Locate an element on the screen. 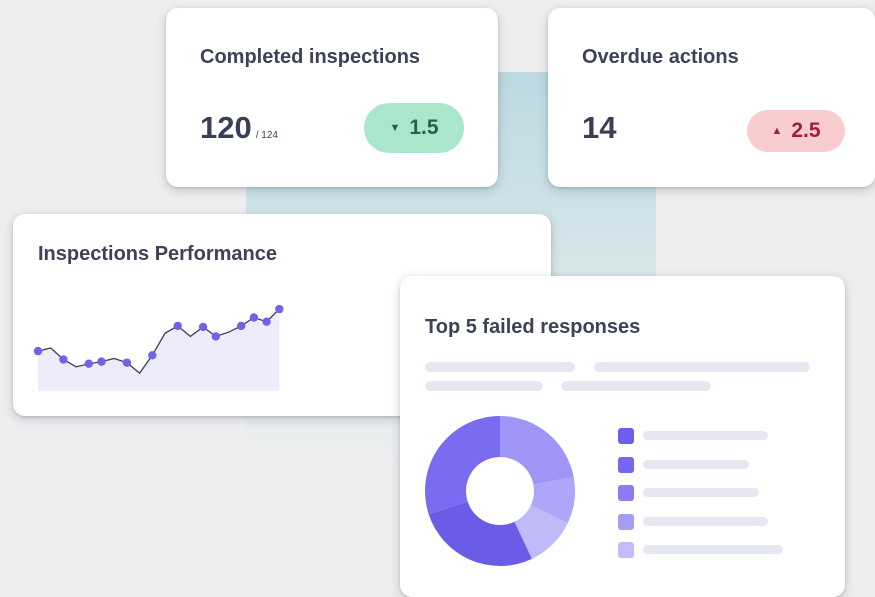 This screenshot has width=875, height=597. overdue-delta-badge: ▲ 2.5 is located at coordinates (796, 131).